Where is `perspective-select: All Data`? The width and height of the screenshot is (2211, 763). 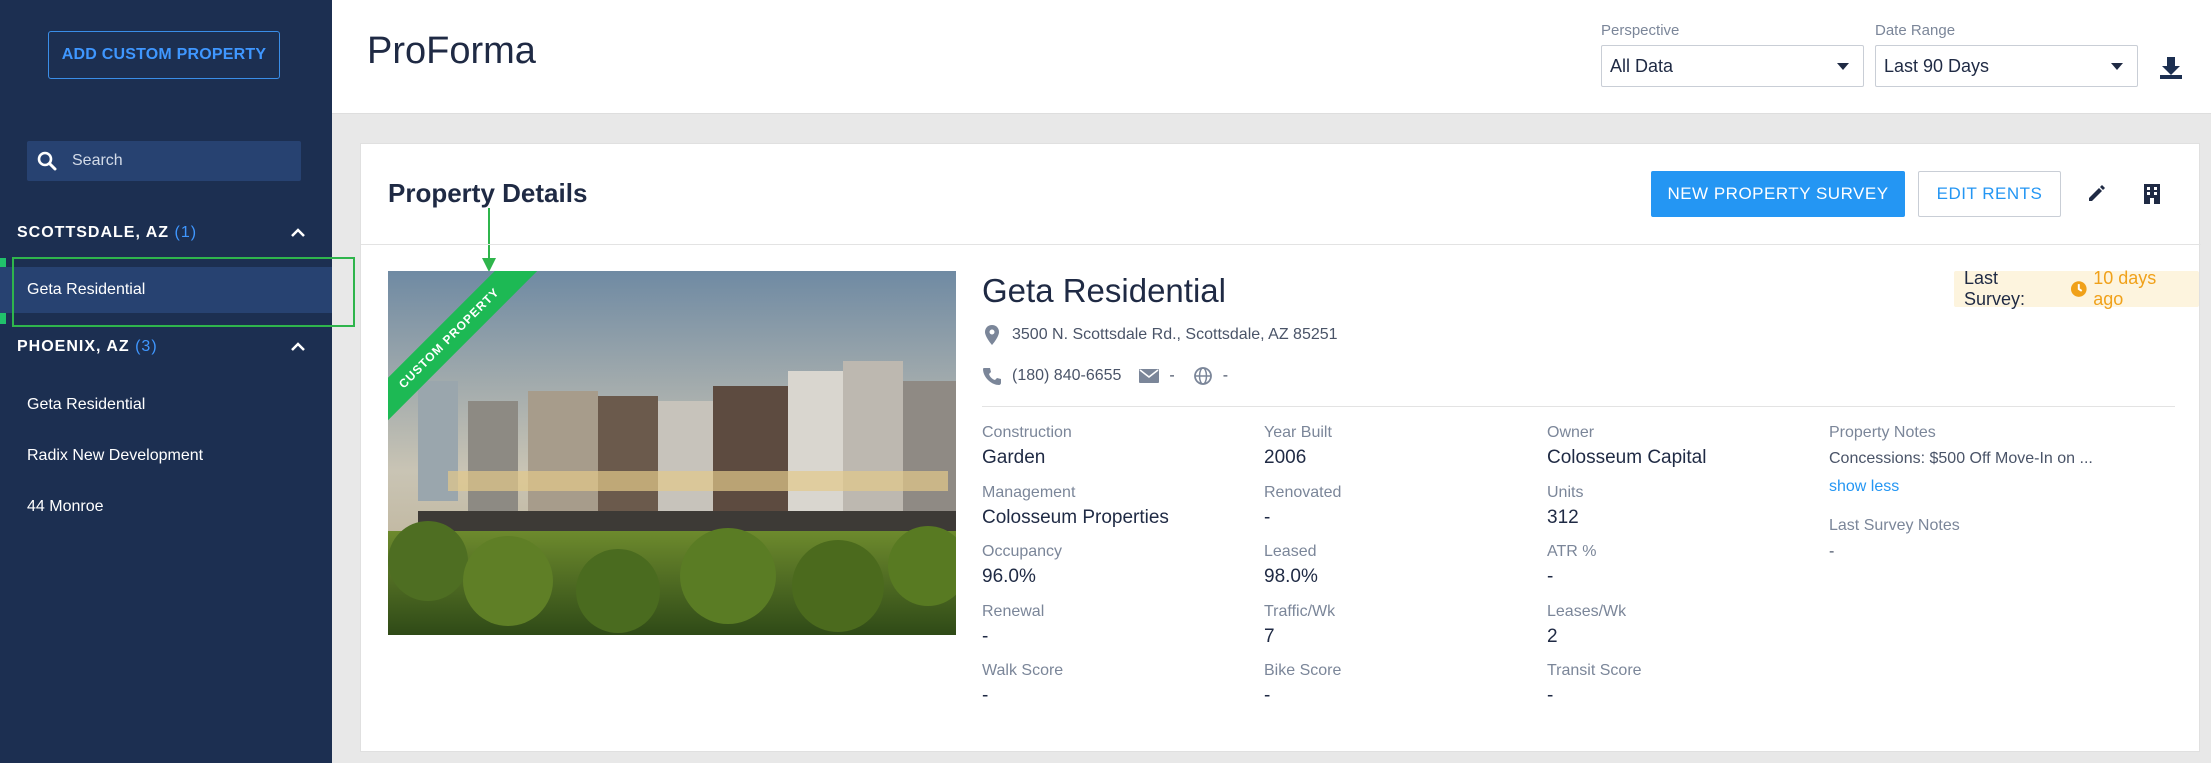 perspective-select: All Data is located at coordinates (1732, 66).